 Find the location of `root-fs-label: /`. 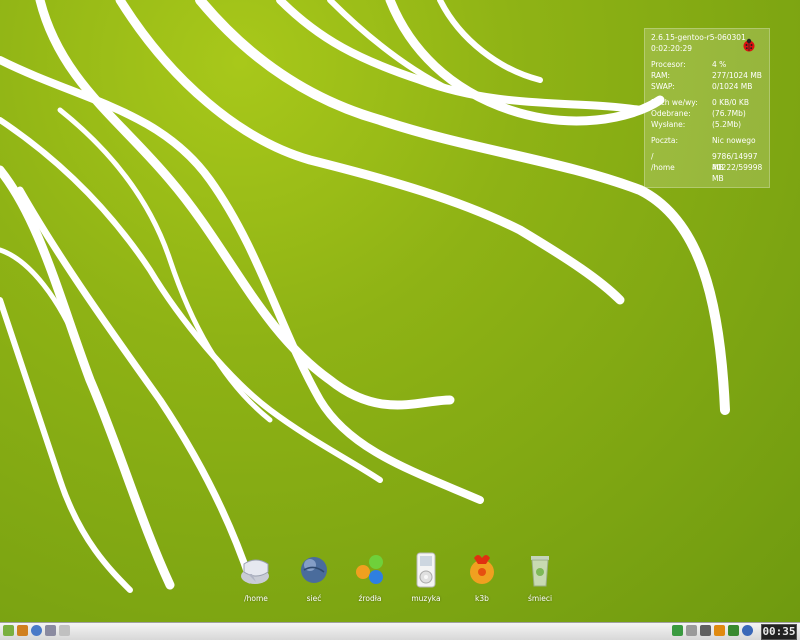

root-fs-label: / is located at coordinates (652, 156).